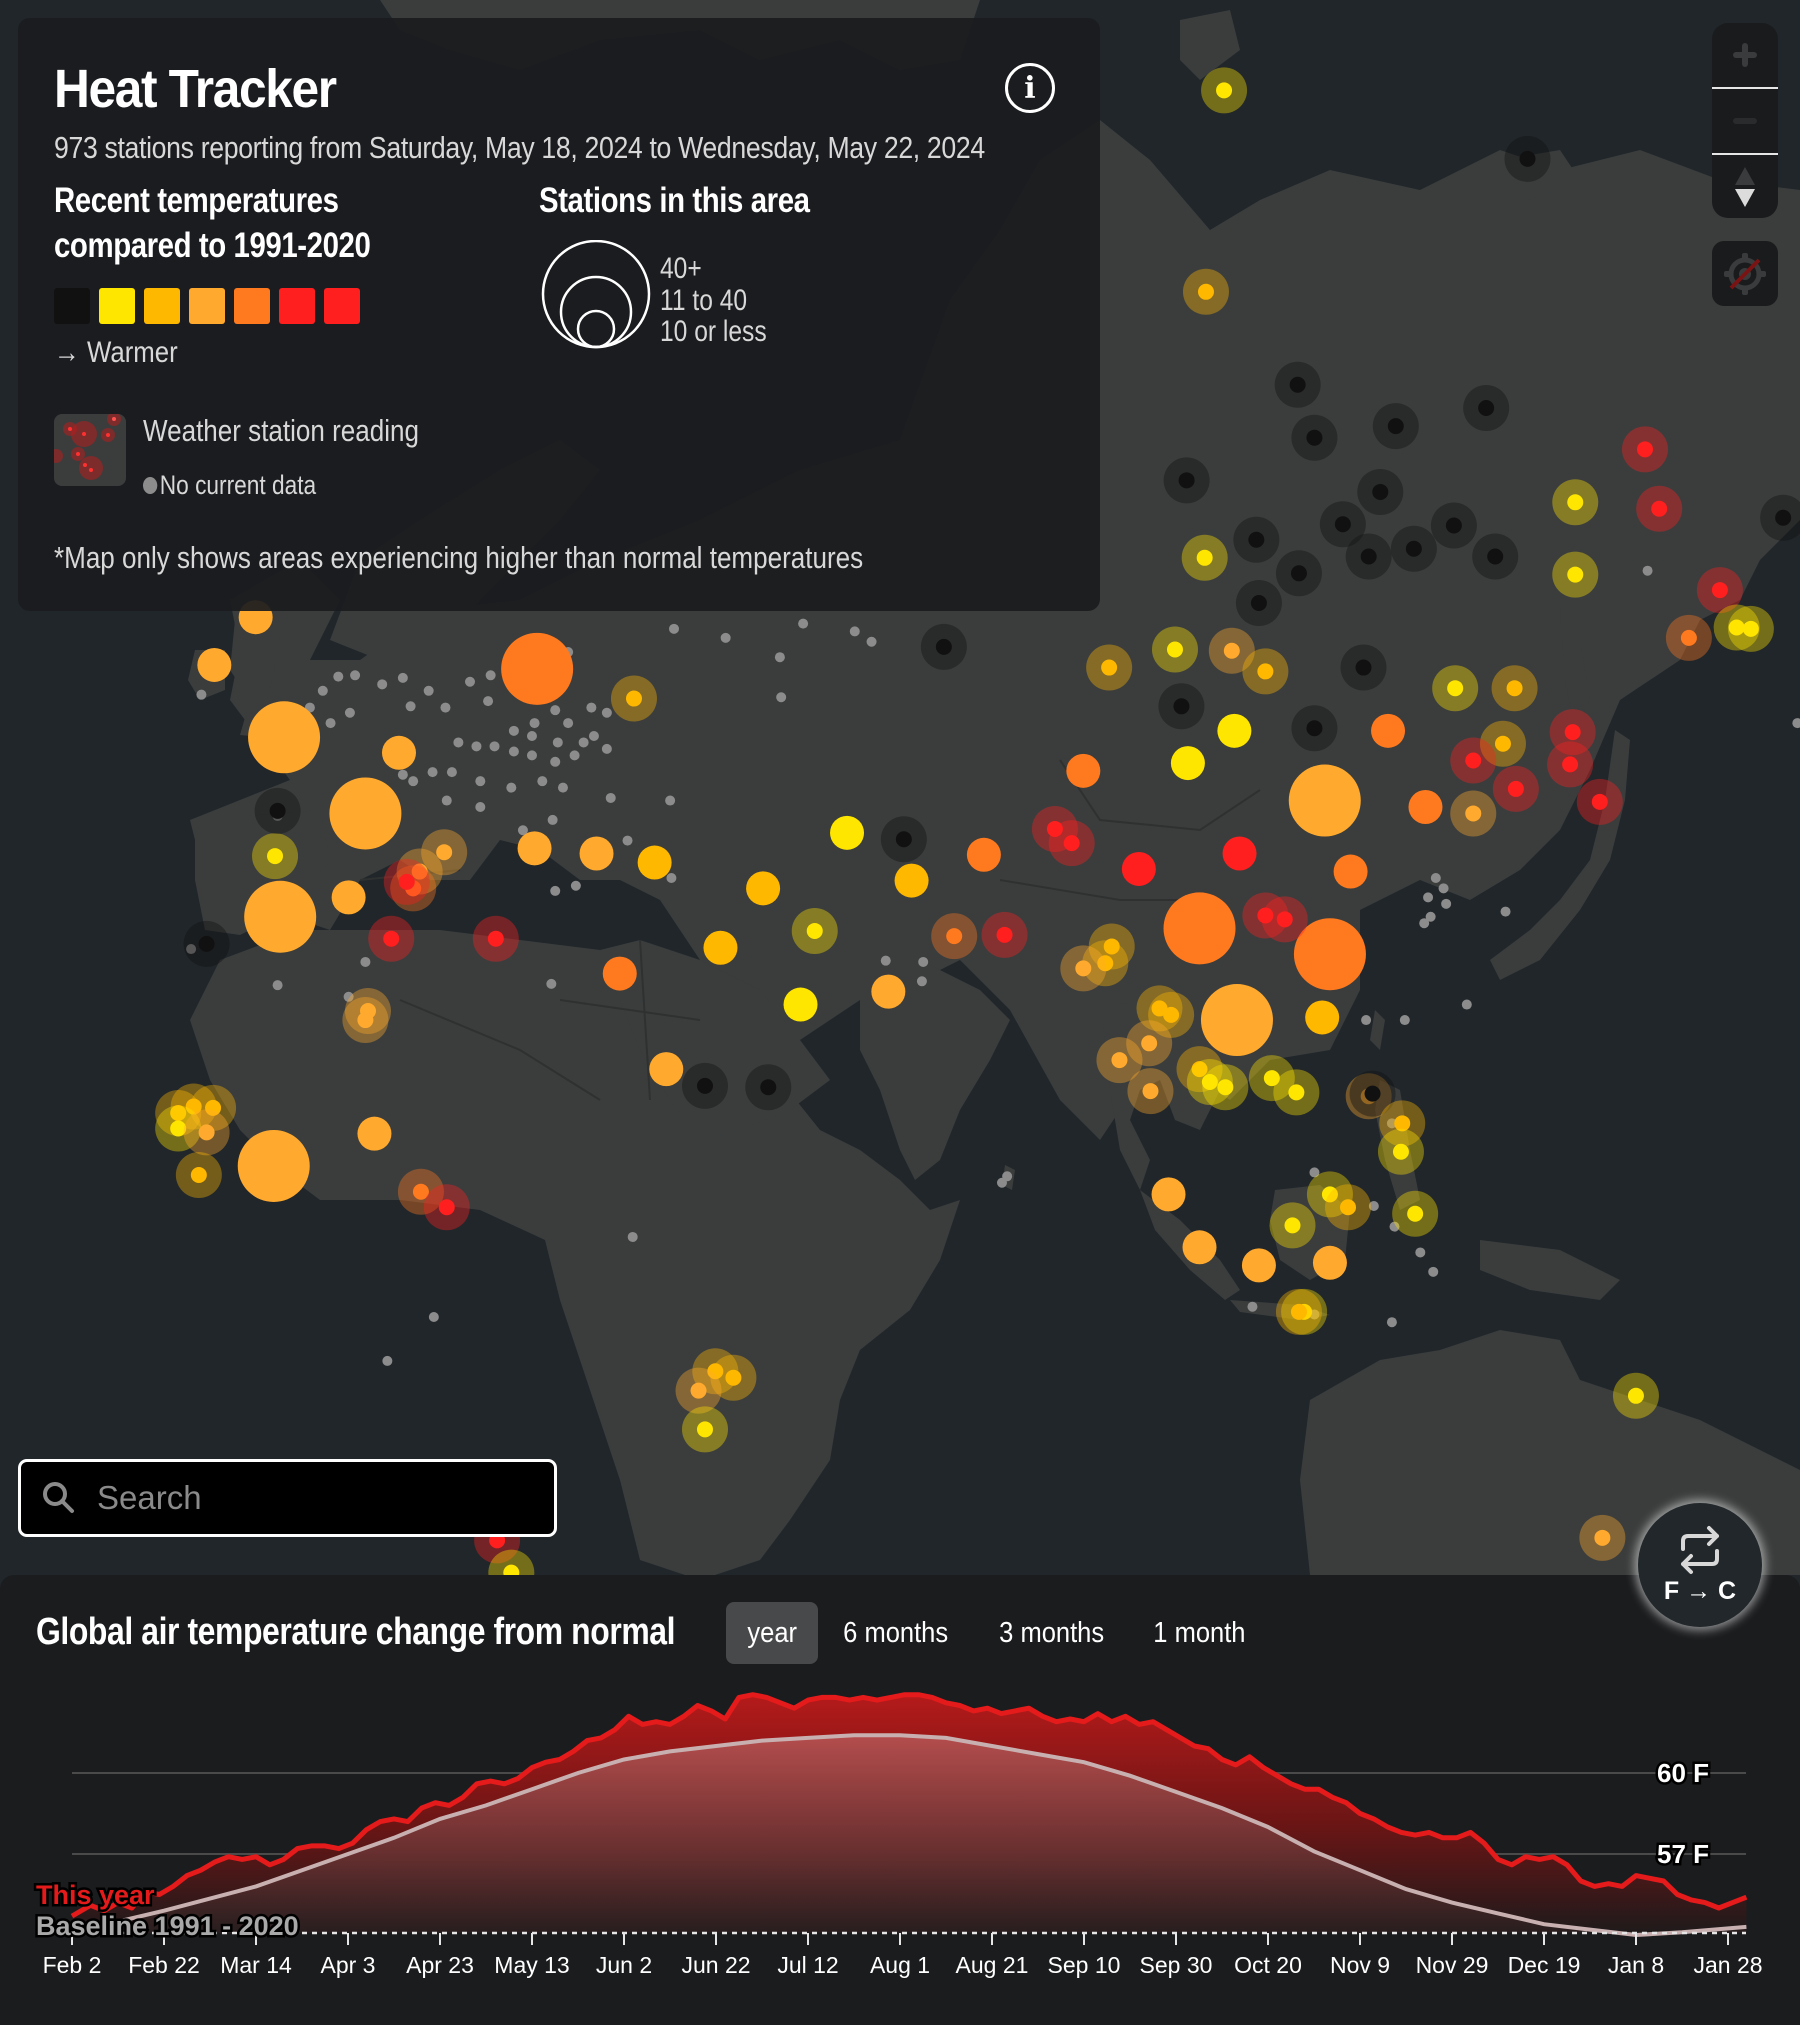 This screenshot has width=1800, height=2025. Describe the element at coordinates (772, 1633) in the screenshot. I see `tab-year: year` at that location.